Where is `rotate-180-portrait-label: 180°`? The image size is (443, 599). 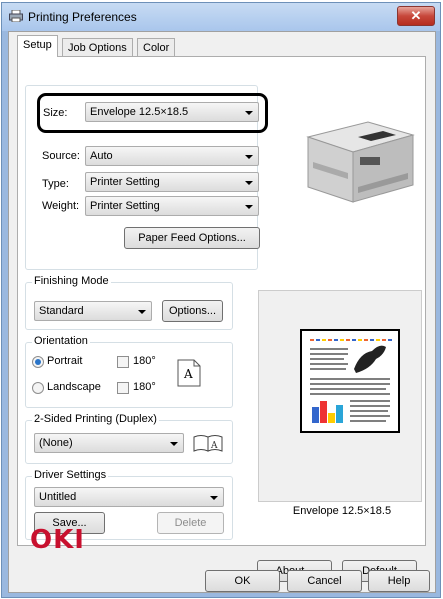 rotate-180-portrait-label: 180° is located at coordinates (144, 361).